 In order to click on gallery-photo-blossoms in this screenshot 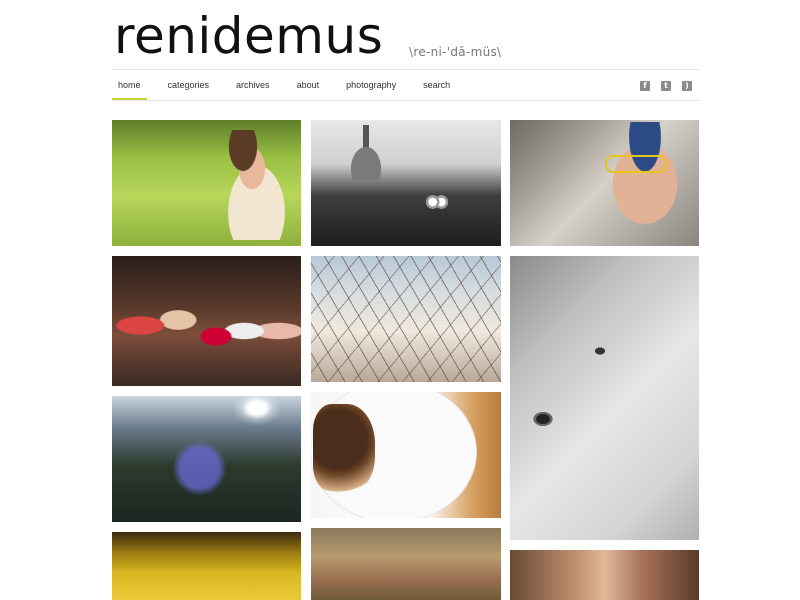, I will do `click(406, 319)`.